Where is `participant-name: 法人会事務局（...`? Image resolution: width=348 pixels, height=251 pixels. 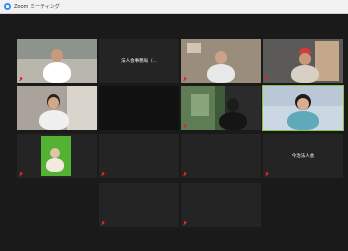
participant-name: 法人会事務局（... is located at coordinates (139, 61).